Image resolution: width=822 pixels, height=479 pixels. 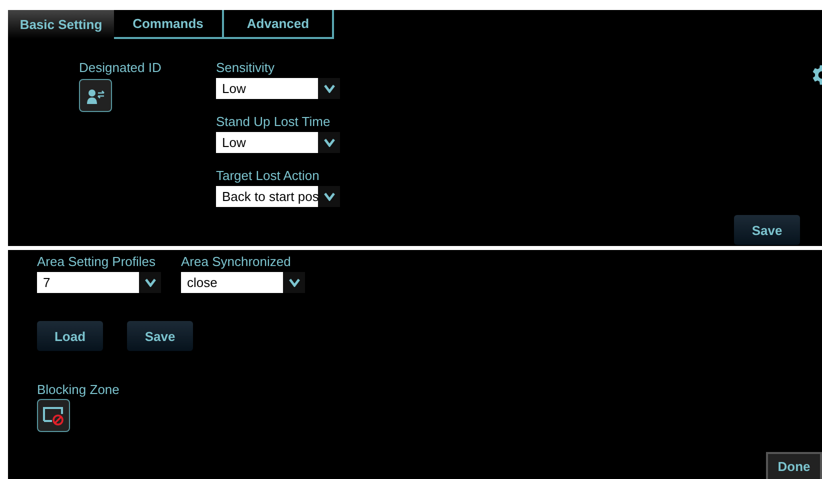 What do you see at coordinates (794, 465) in the screenshot?
I see `done-button: Done` at bounding box center [794, 465].